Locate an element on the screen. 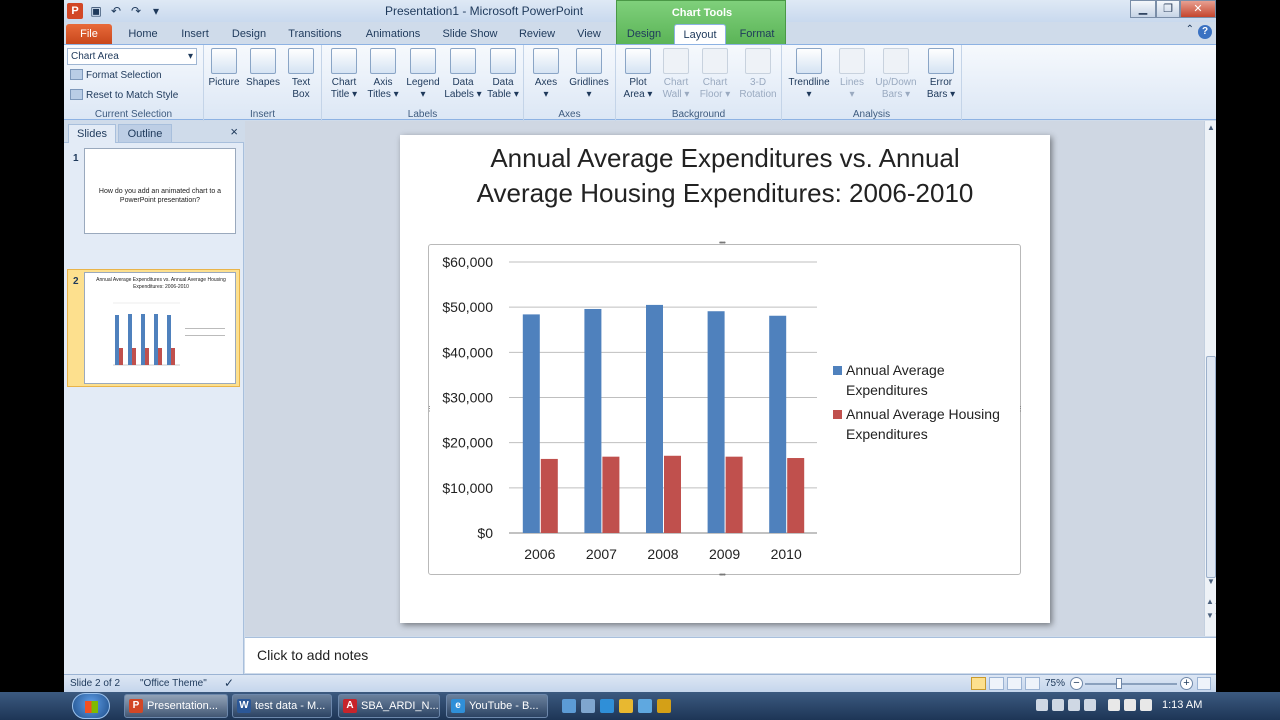 Image resolution: width=1280 pixels, height=720 pixels. internet-explorer-icon is located at coordinates (607, 706).